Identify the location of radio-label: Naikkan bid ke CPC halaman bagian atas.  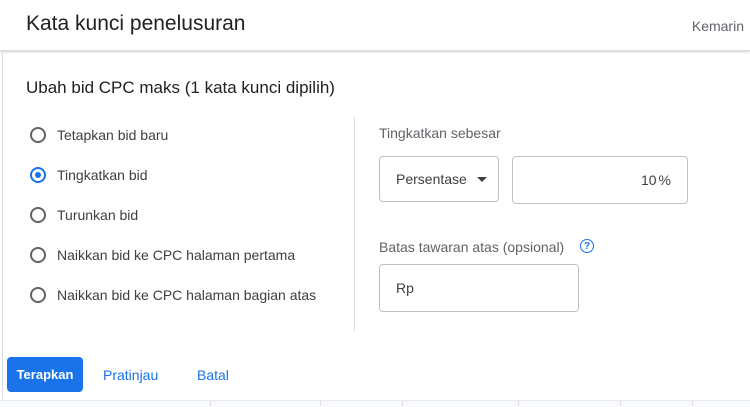
(187, 295).